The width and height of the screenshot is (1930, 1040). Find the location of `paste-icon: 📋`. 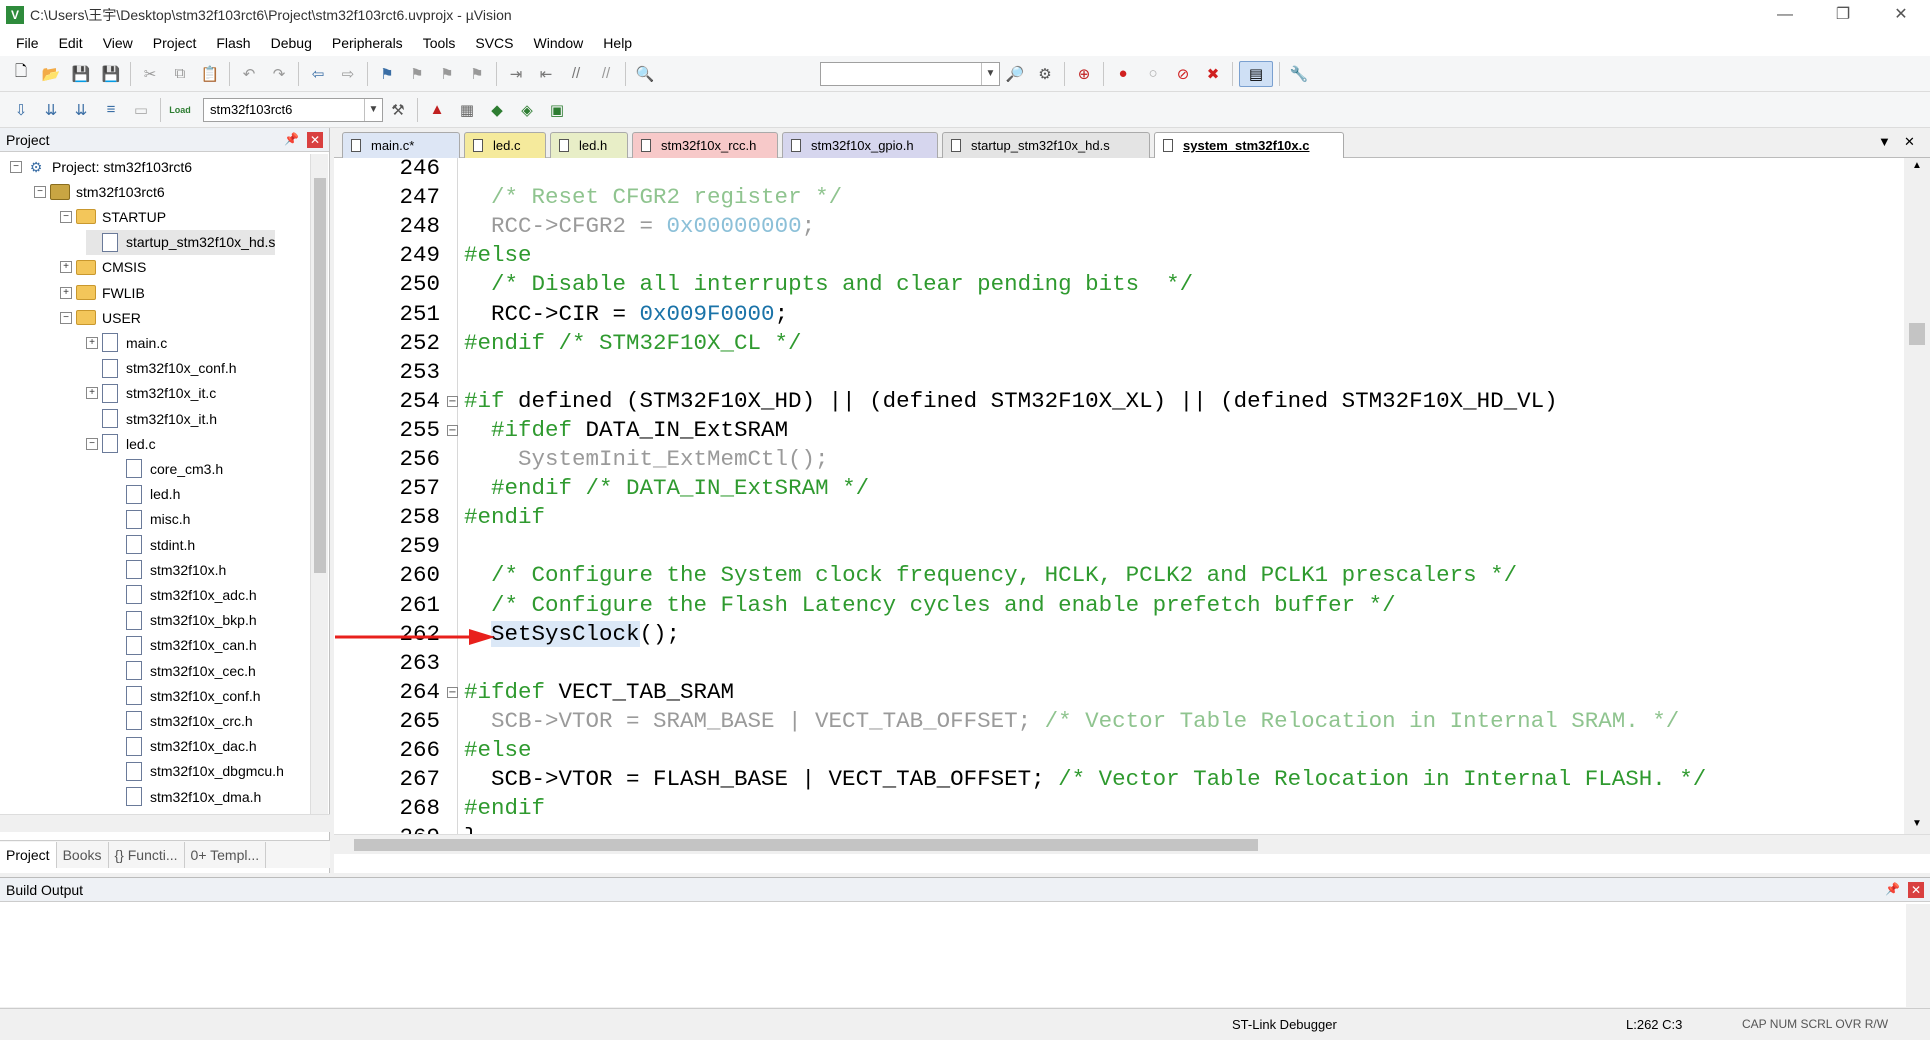

paste-icon: 📋 is located at coordinates (210, 74).